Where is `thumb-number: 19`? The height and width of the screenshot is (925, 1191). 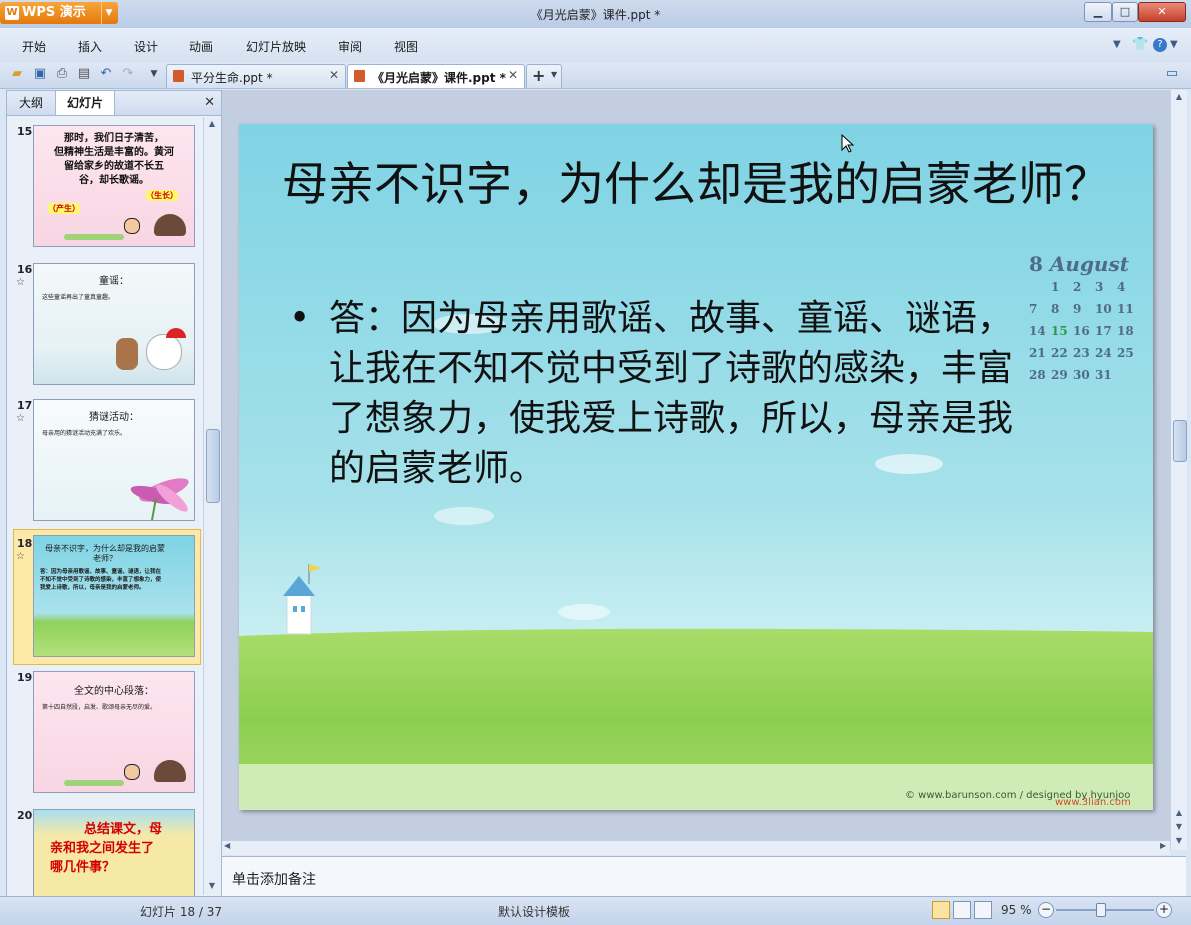 thumb-number: 19 is located at coordinates (25, 677).